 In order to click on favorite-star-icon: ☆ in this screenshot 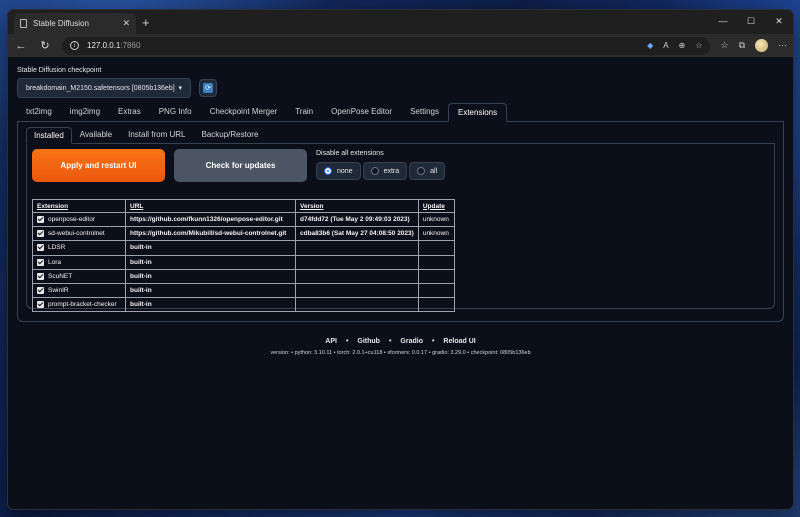, I will do `click(698, 45)`.